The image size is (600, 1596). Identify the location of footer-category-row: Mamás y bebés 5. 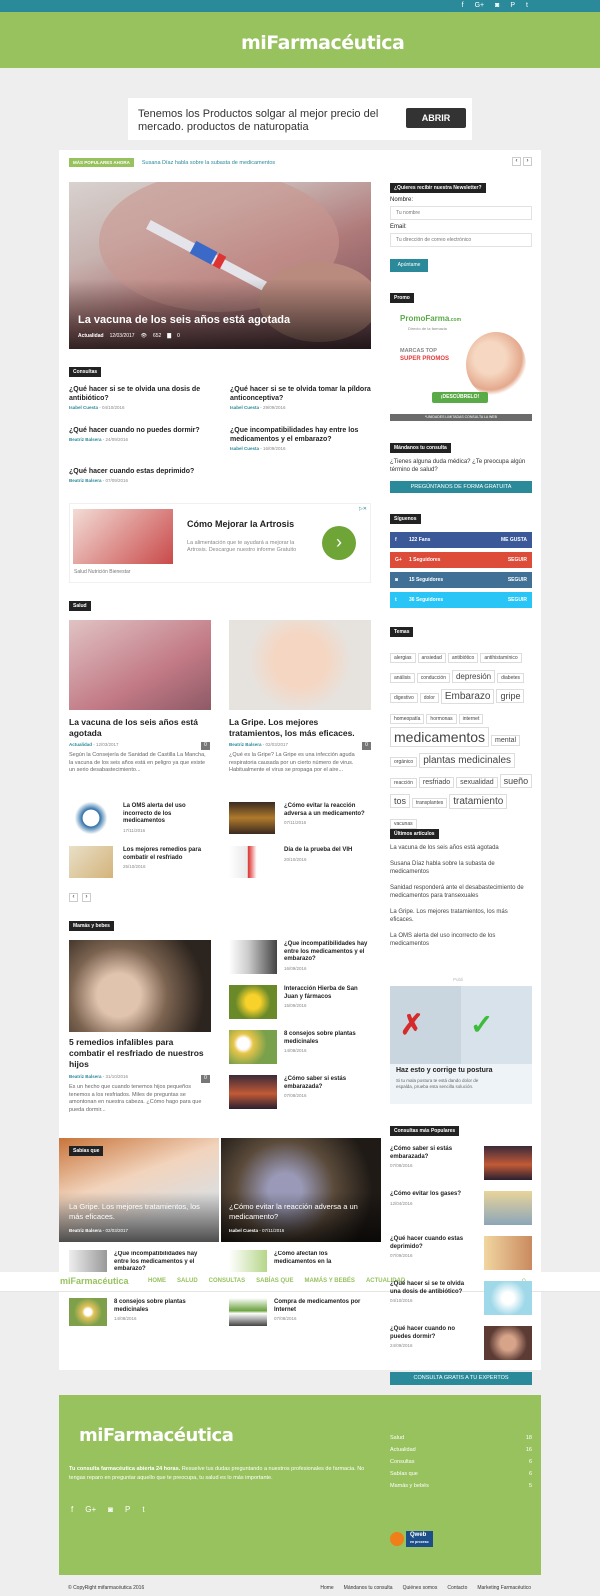
(461, 1486).